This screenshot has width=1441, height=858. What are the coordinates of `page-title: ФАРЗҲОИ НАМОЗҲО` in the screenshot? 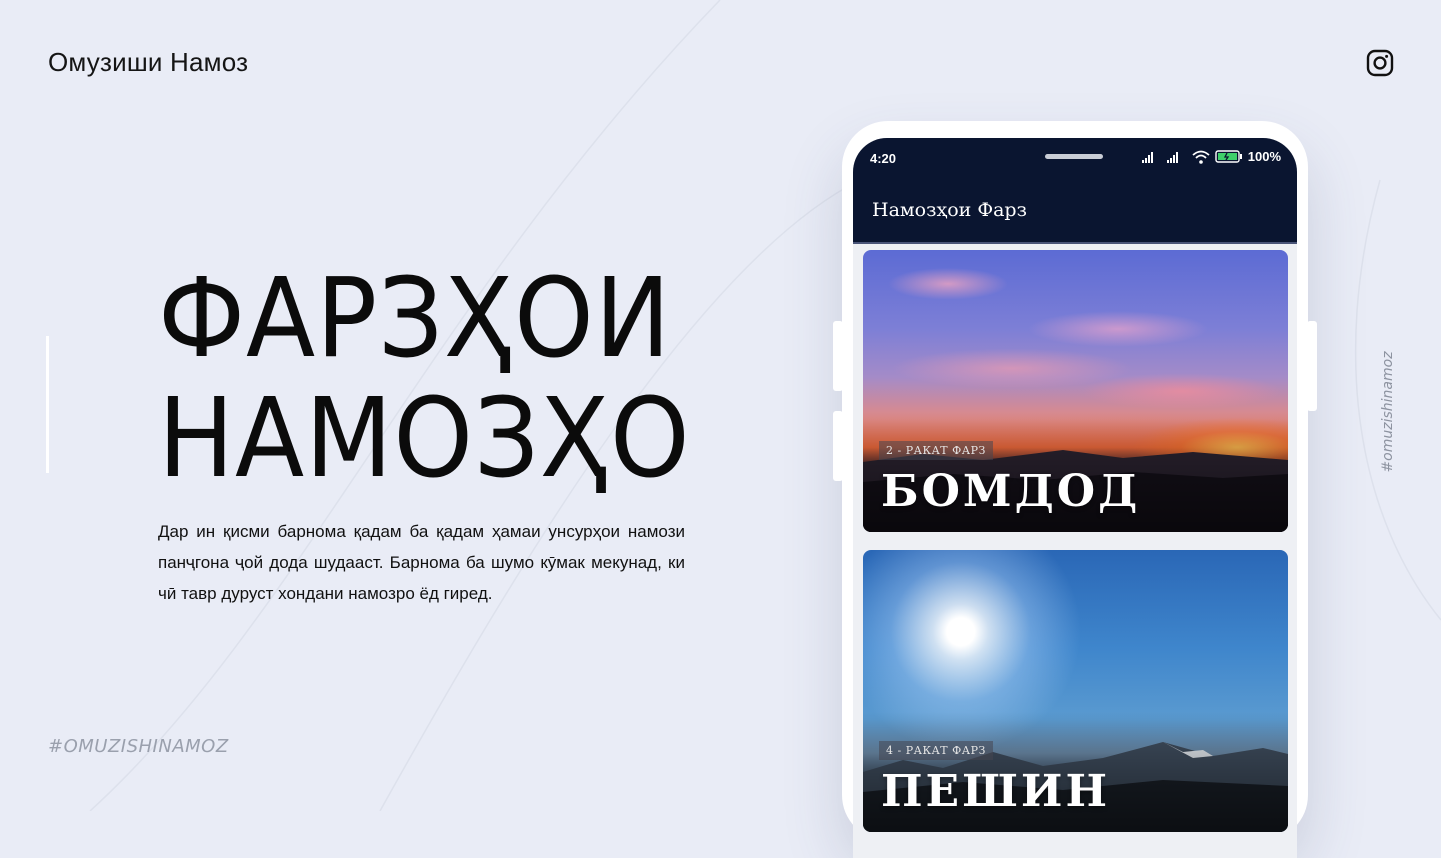 It's located at (424, 378).